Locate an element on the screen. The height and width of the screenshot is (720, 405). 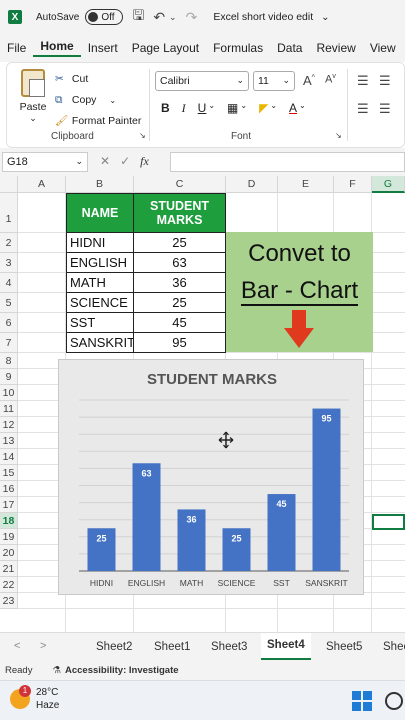
column-header: G is located at coordinates (388, 184).